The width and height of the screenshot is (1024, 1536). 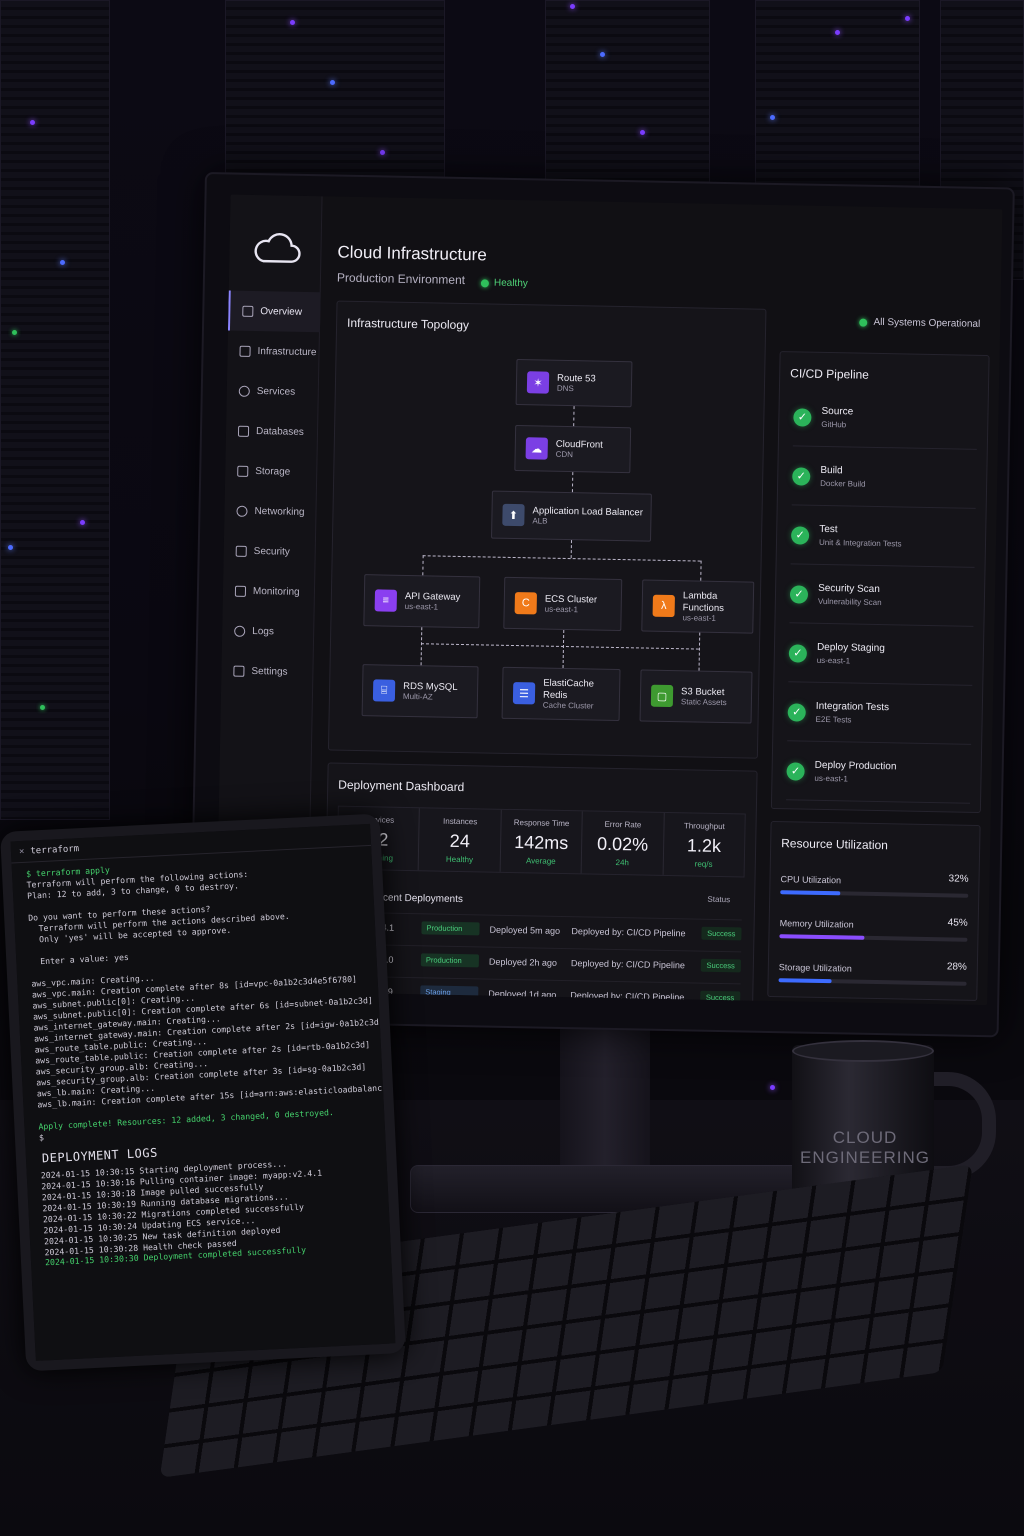 What do you see at coordinates (271, 471) in the screenshot?
I see `sidebar-item-storage: Storage` at bounding box center [271, 471].